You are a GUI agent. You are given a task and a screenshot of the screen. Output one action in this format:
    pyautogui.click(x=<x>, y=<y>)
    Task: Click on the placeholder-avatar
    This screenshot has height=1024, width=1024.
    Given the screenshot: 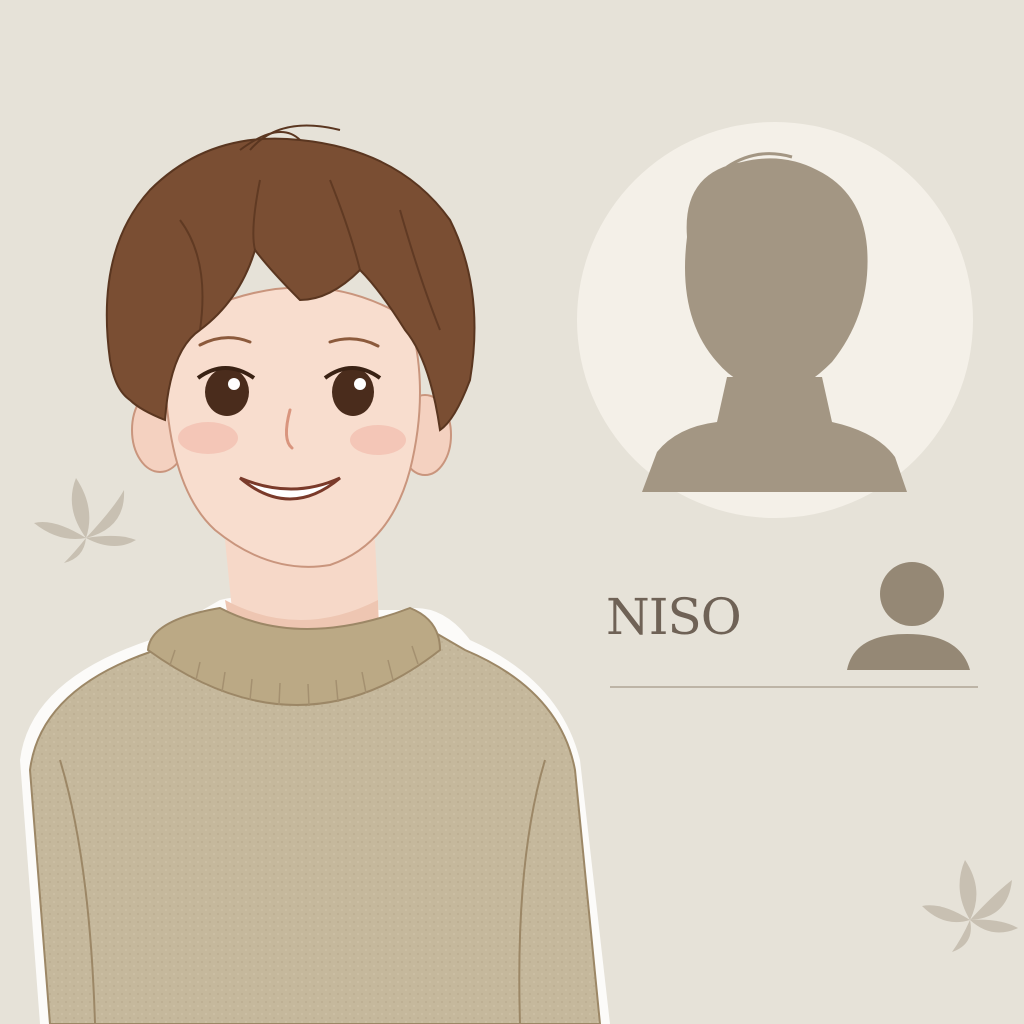 What is the action you would take?
    pyautogui.click(x=775, y=320)
    